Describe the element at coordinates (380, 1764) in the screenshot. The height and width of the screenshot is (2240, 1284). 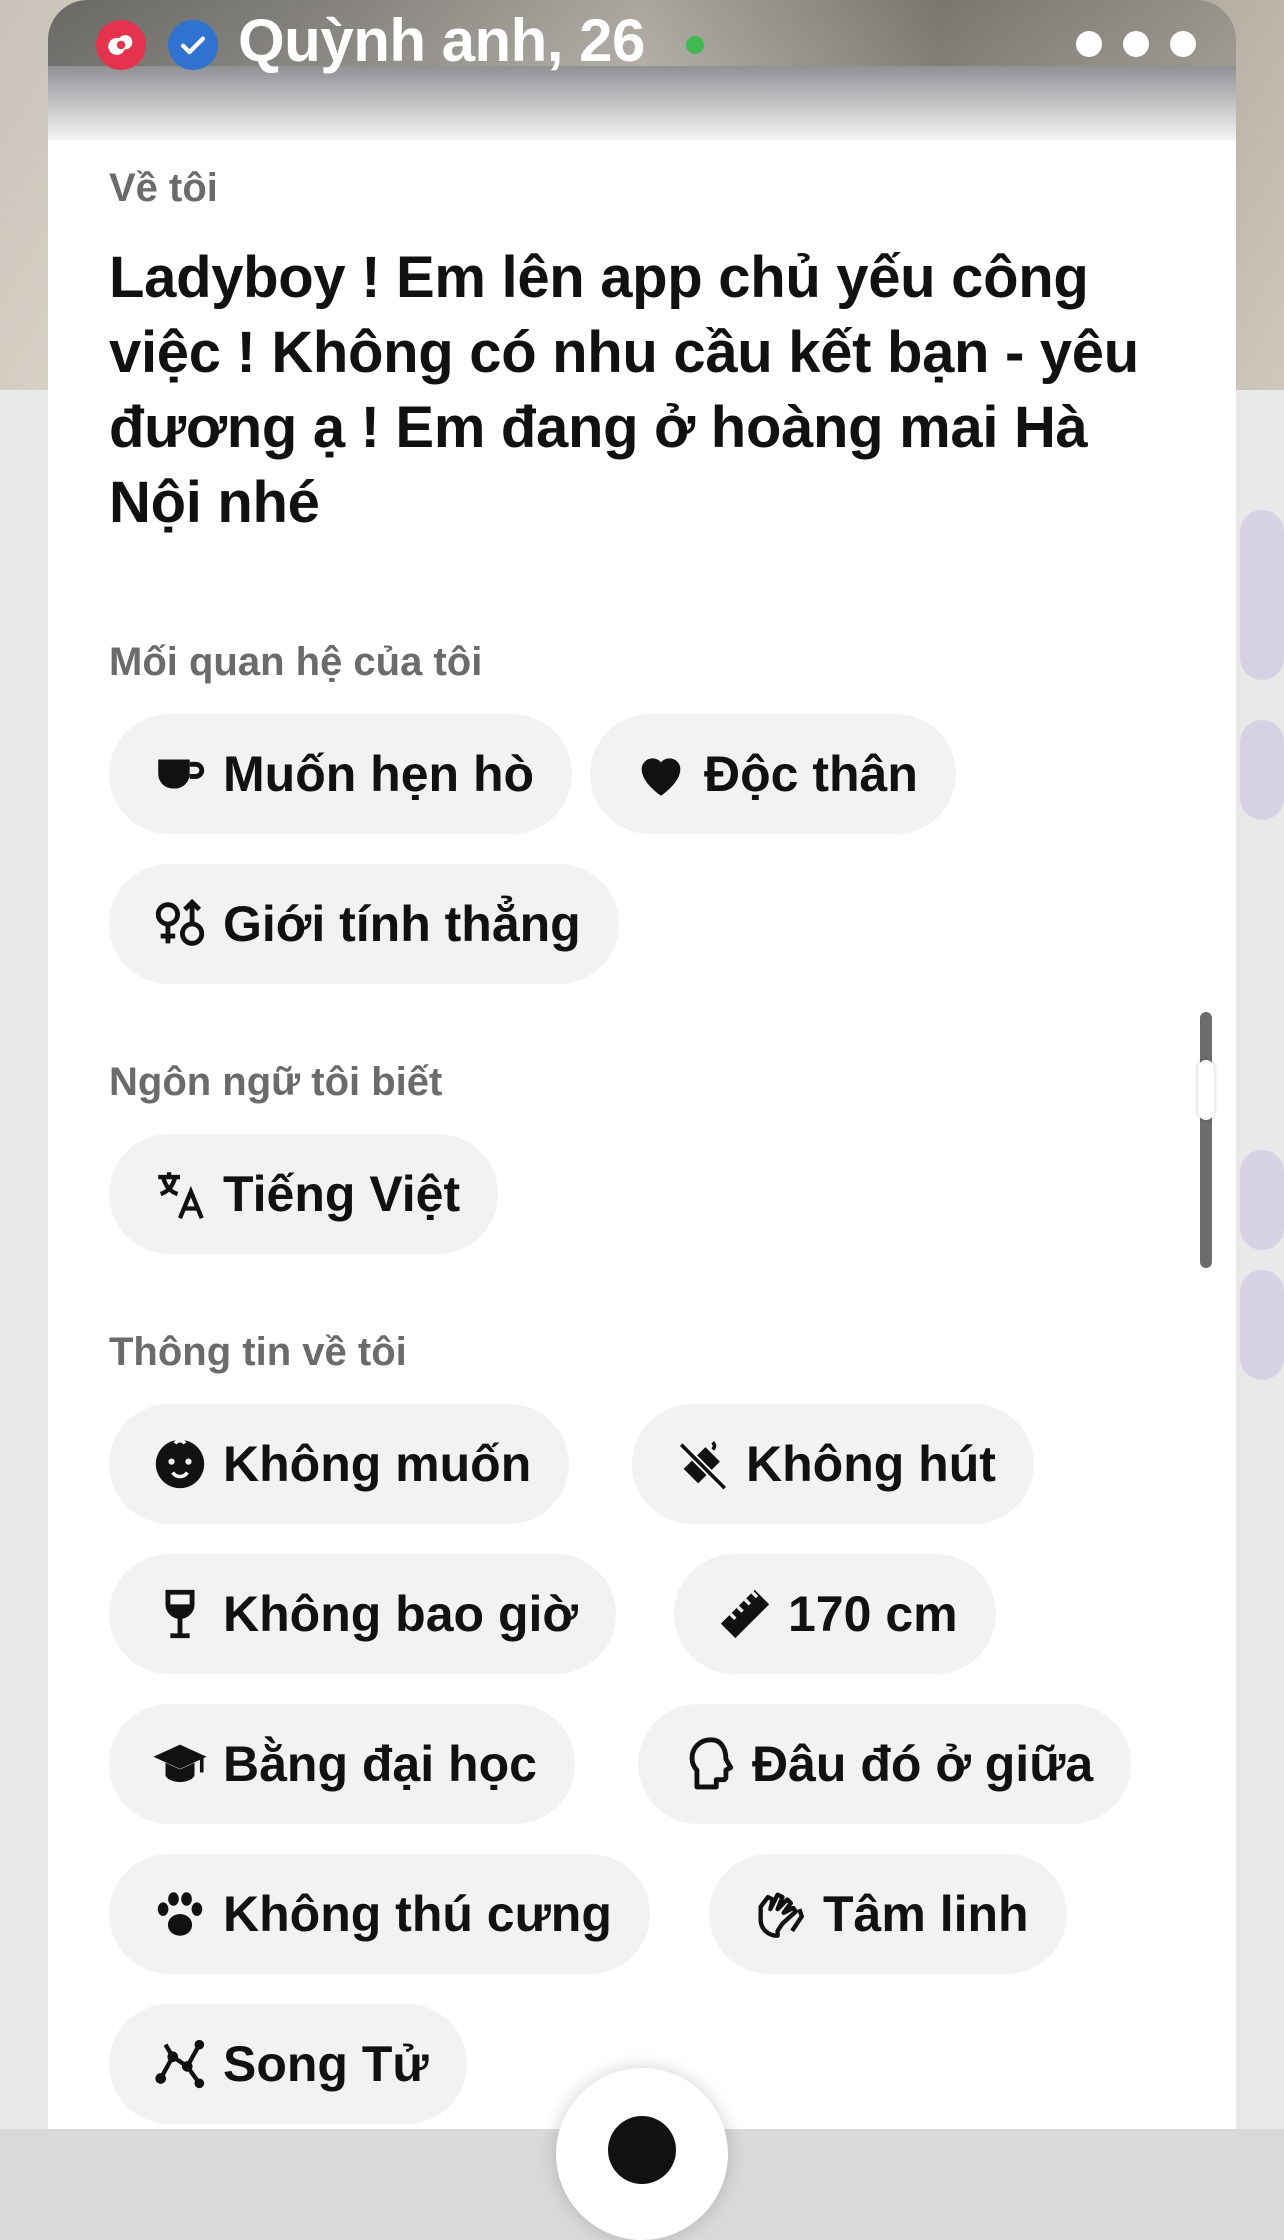
I see `chip-label: Bằng đại học` at that location.